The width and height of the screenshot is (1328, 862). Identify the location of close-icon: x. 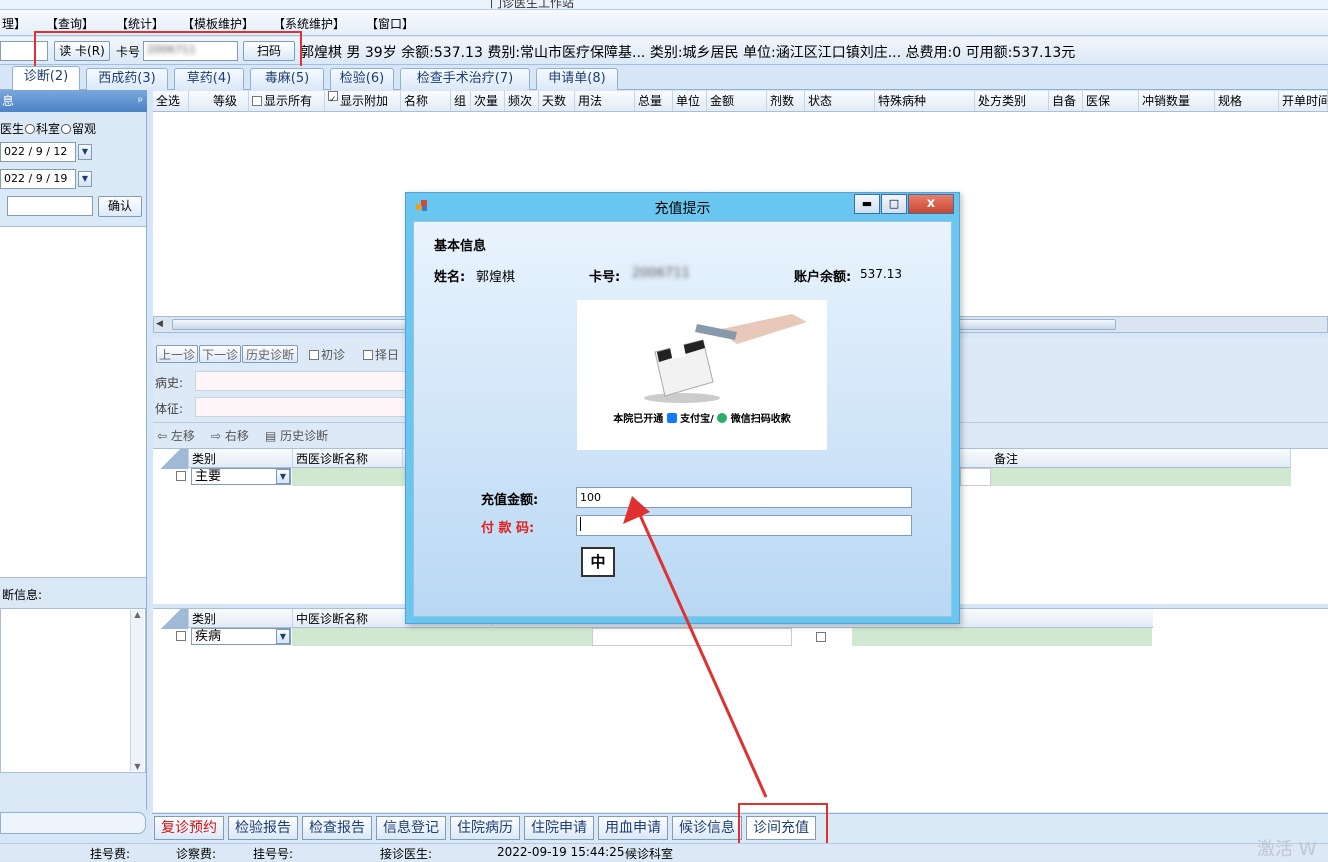
(931, 204).